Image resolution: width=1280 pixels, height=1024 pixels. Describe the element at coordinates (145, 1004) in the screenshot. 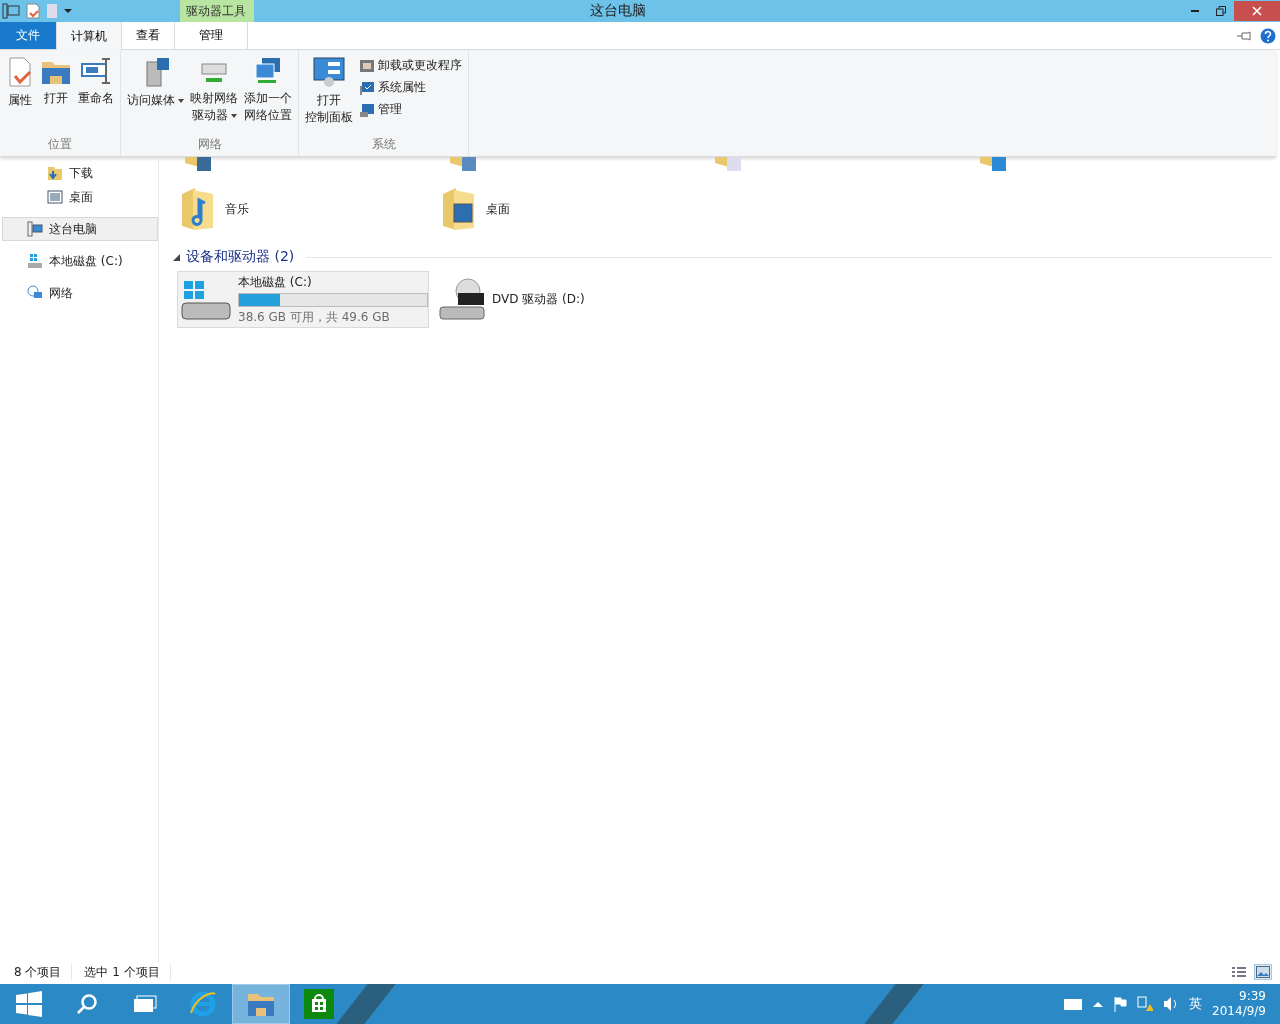

I see `task-view-icon` at that location.